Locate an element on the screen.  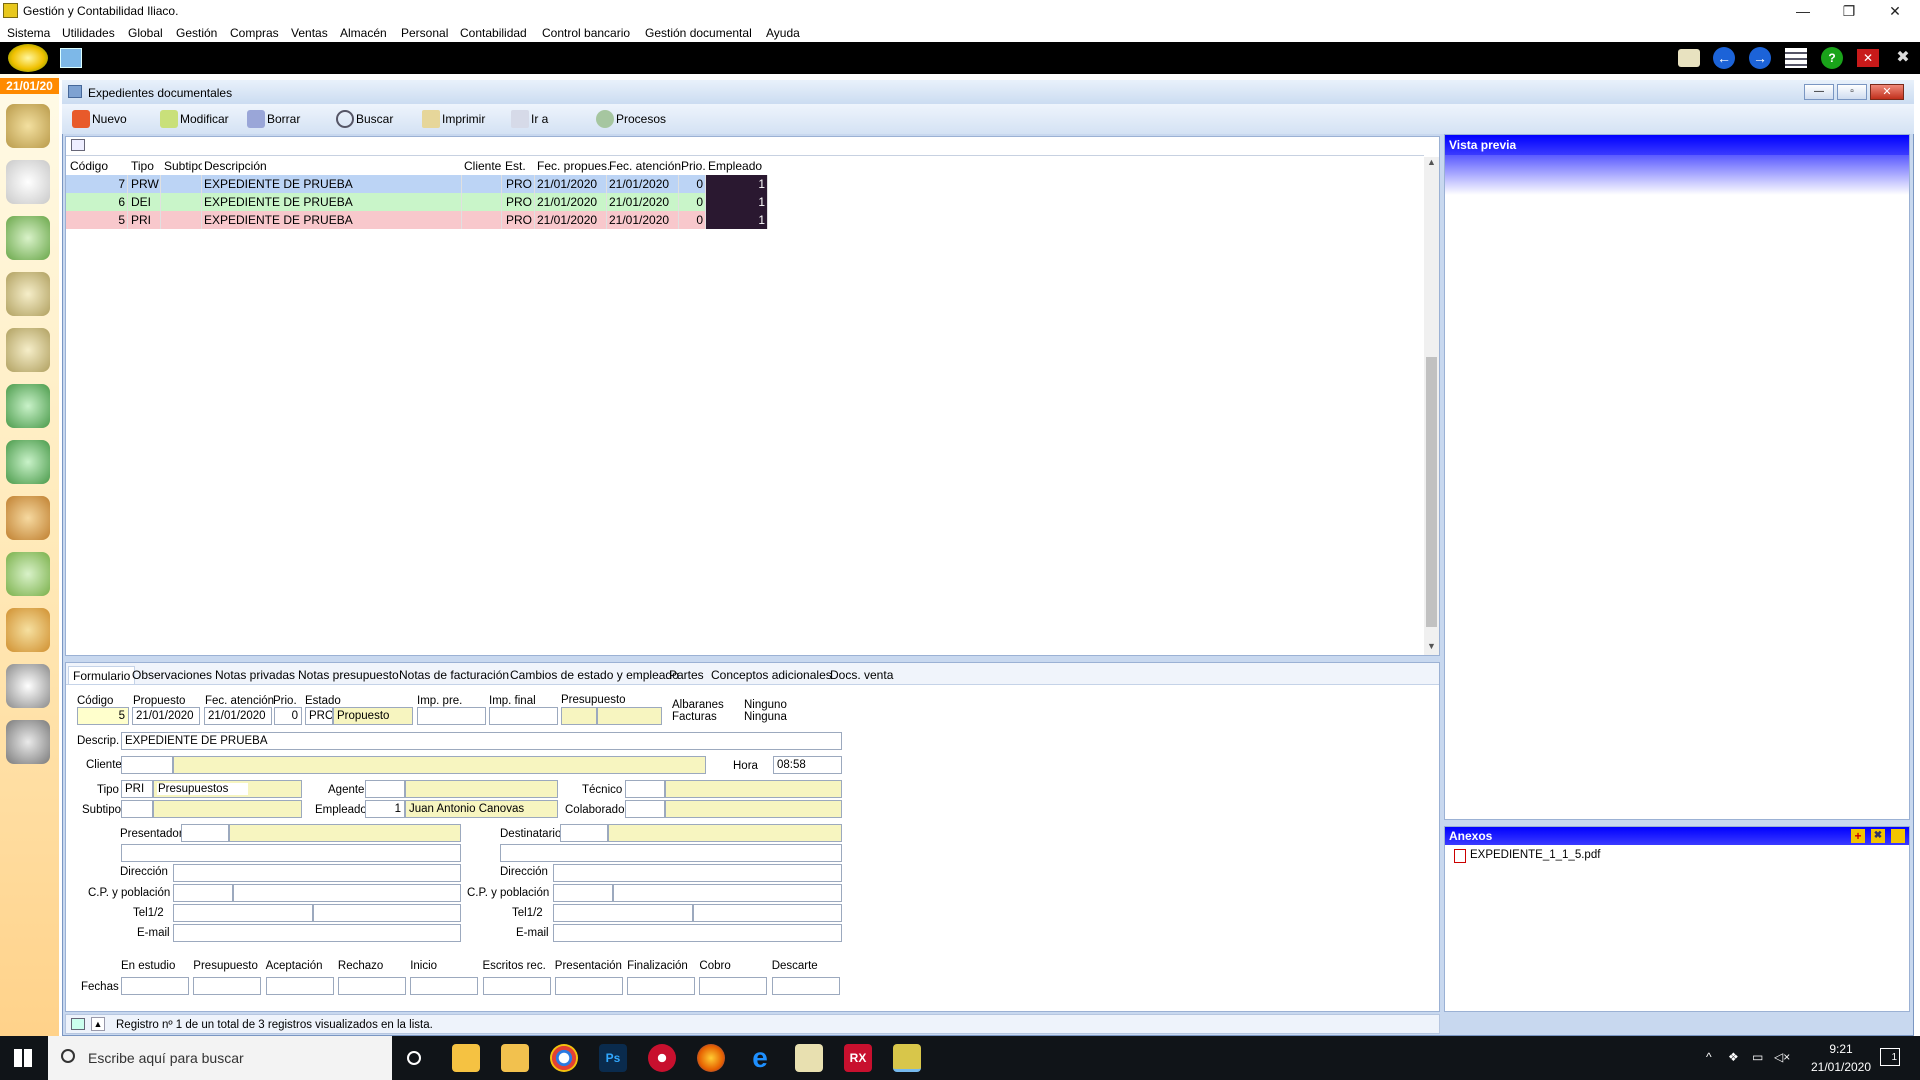
home-orb-icon is located at coordinates (28, 58).